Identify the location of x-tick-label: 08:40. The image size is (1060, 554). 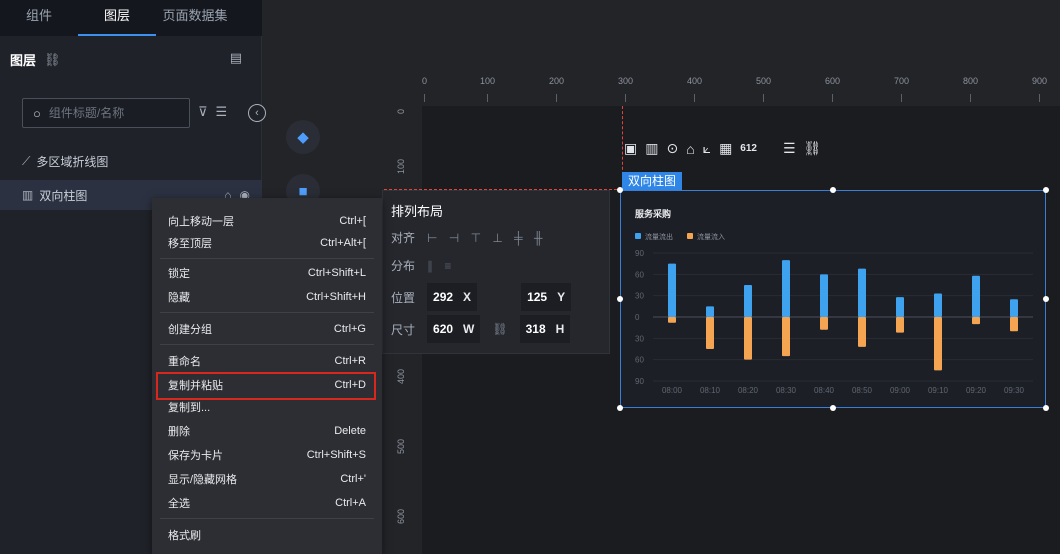
(824, 390).